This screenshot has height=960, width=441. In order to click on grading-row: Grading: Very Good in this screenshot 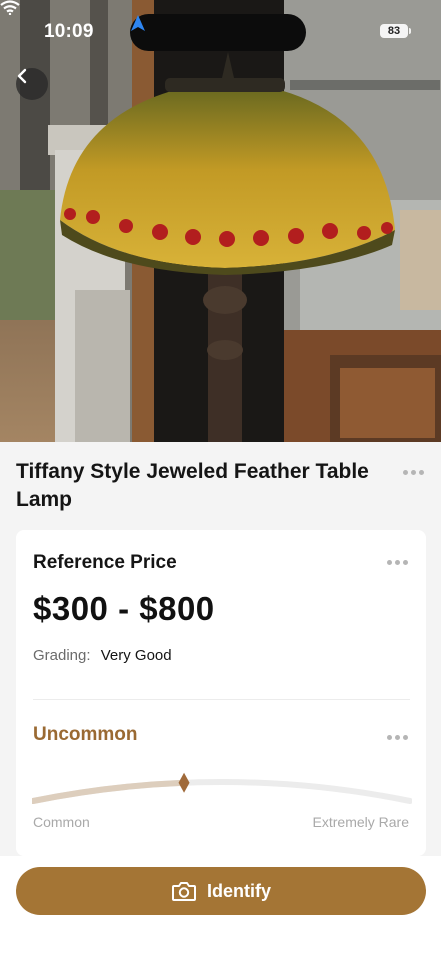, I will do `click(102, 655)`.